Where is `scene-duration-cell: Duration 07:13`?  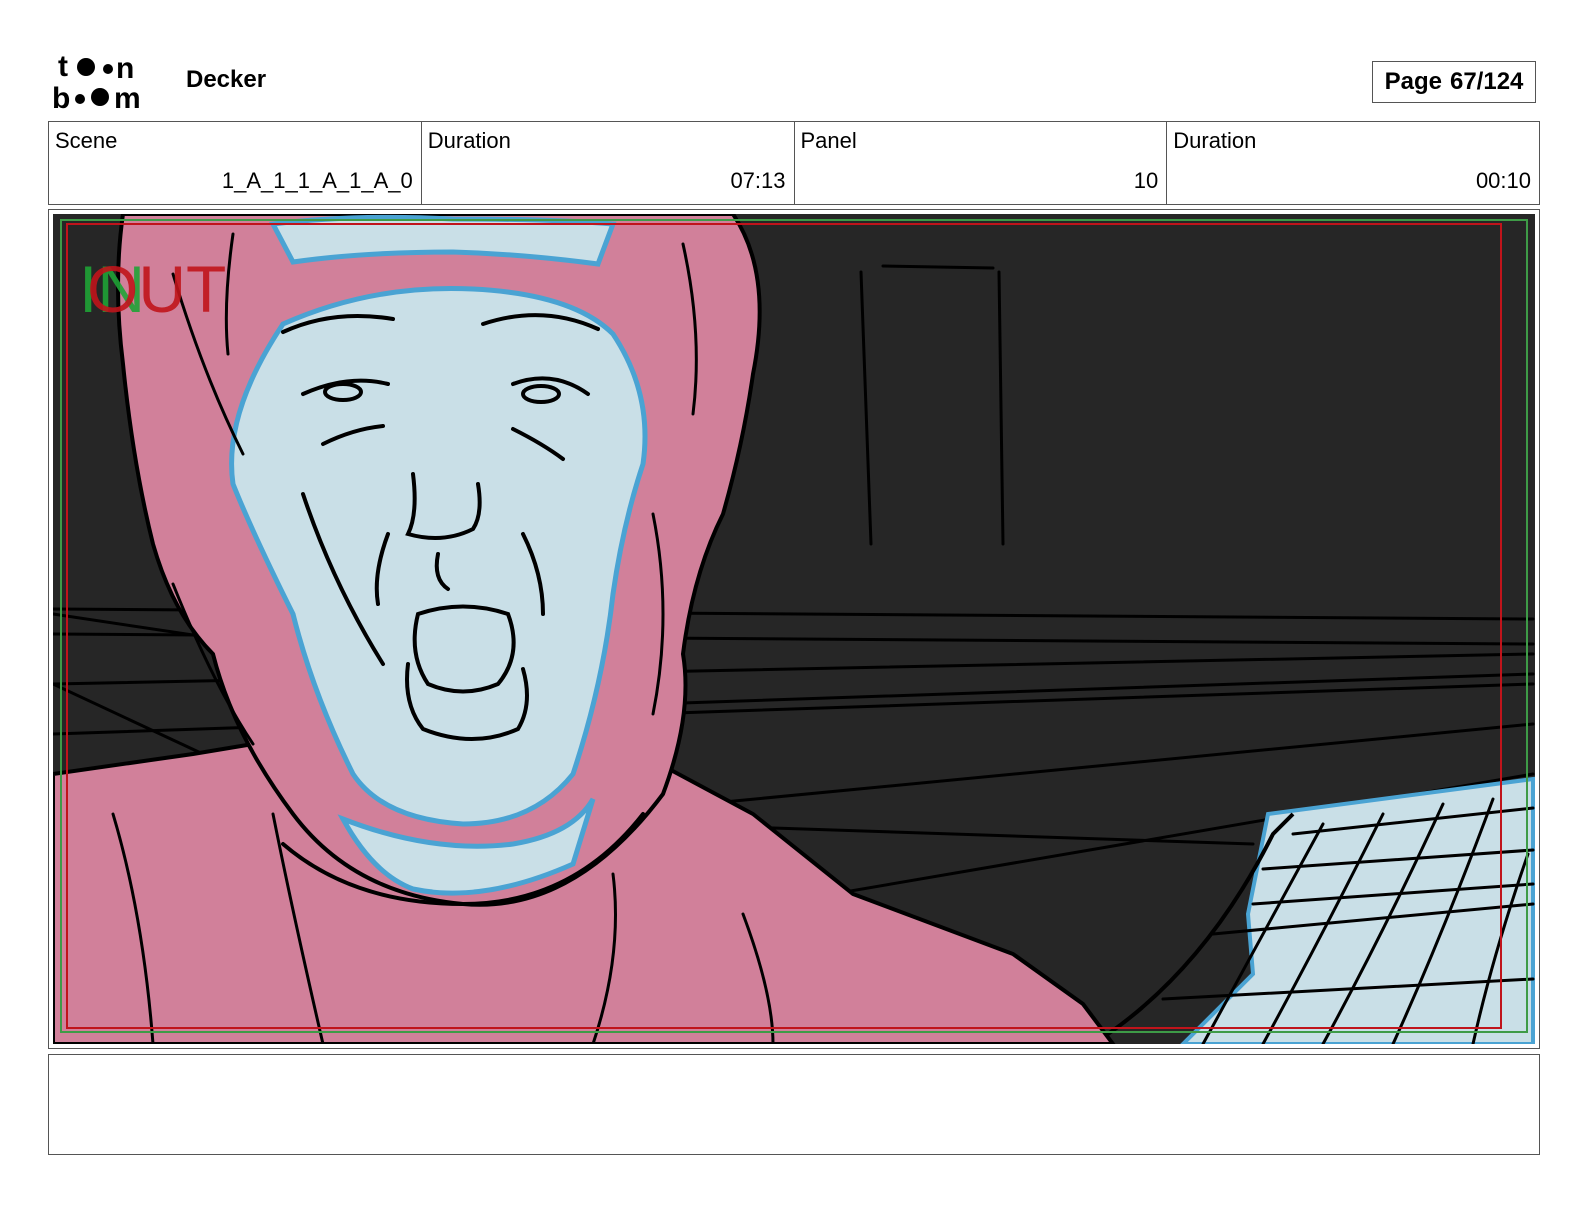
scene-duration-cell: Duration 07:13 is located at coordinates (608, 163).